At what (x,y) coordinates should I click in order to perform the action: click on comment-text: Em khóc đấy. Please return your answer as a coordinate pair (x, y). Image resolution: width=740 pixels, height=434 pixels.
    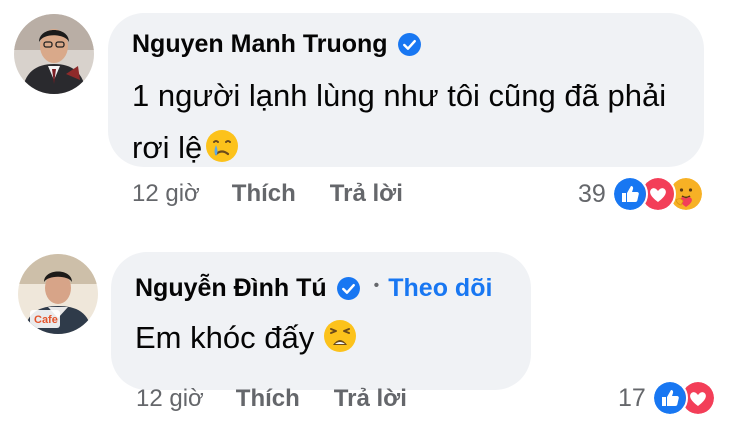
    Looking at the image, I should click on (246, 338).